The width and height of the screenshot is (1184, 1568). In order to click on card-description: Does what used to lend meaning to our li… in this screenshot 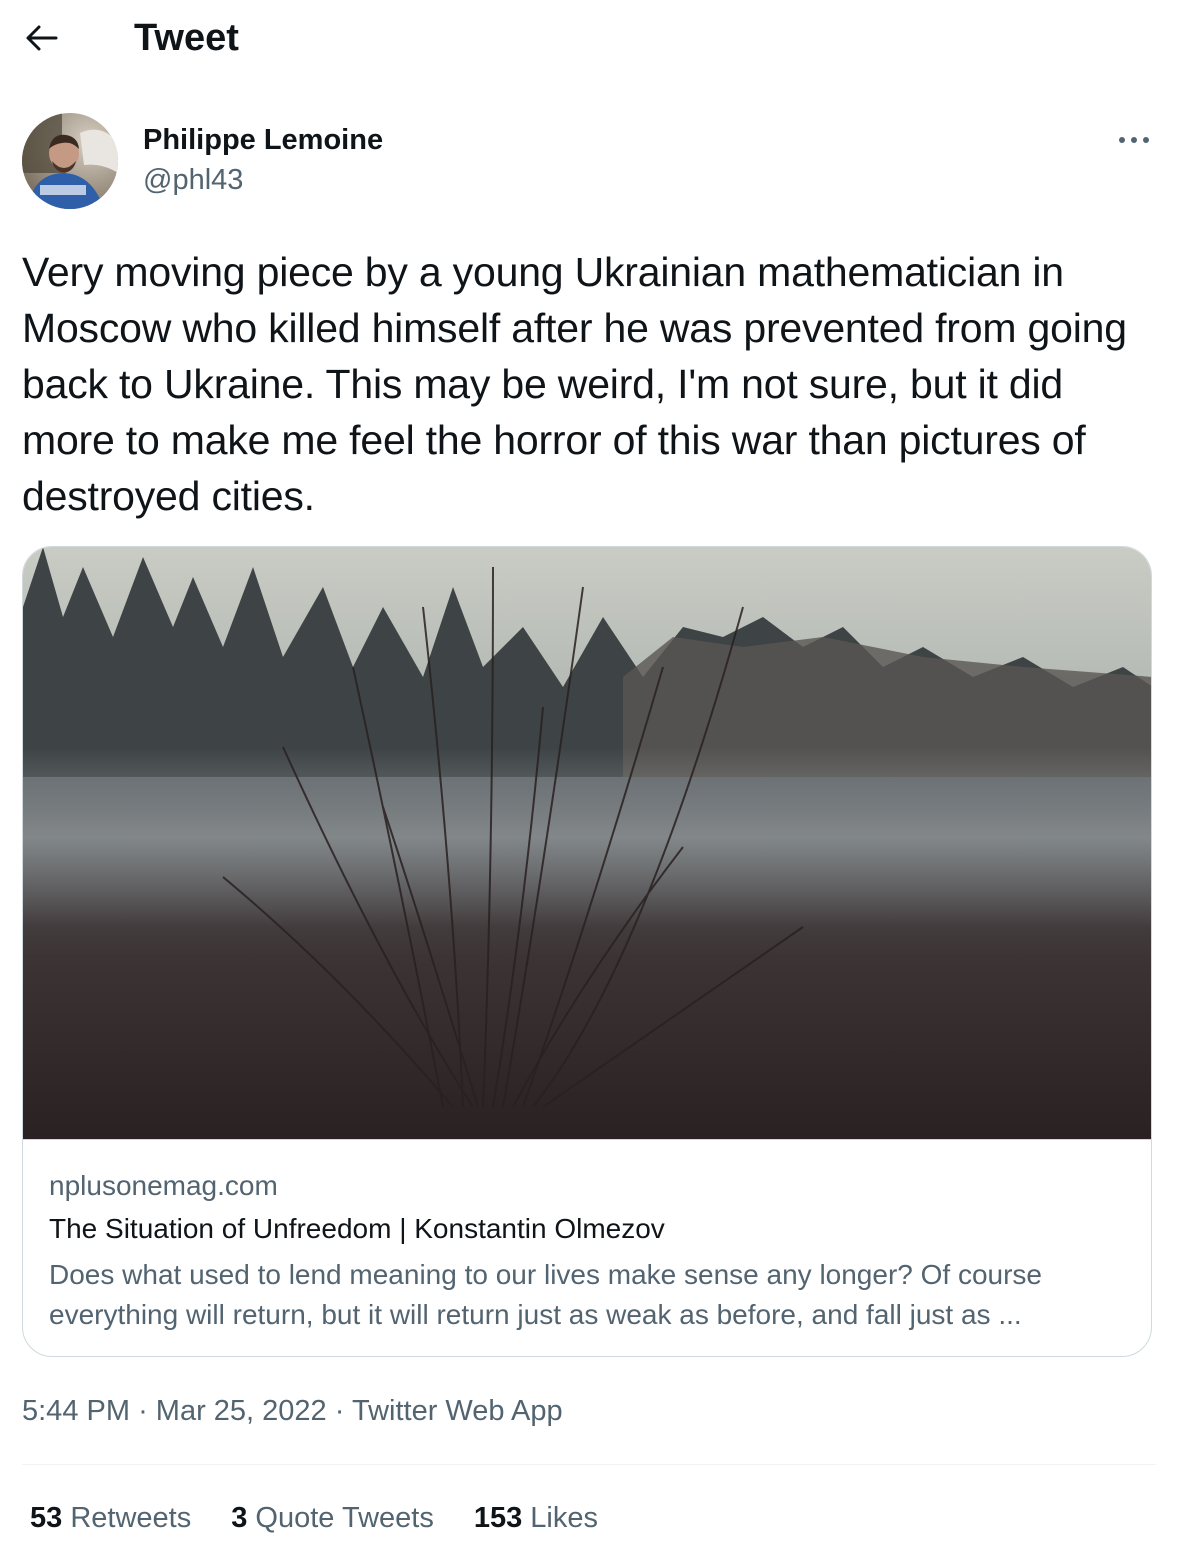, I will do `click(589, 1295)`.